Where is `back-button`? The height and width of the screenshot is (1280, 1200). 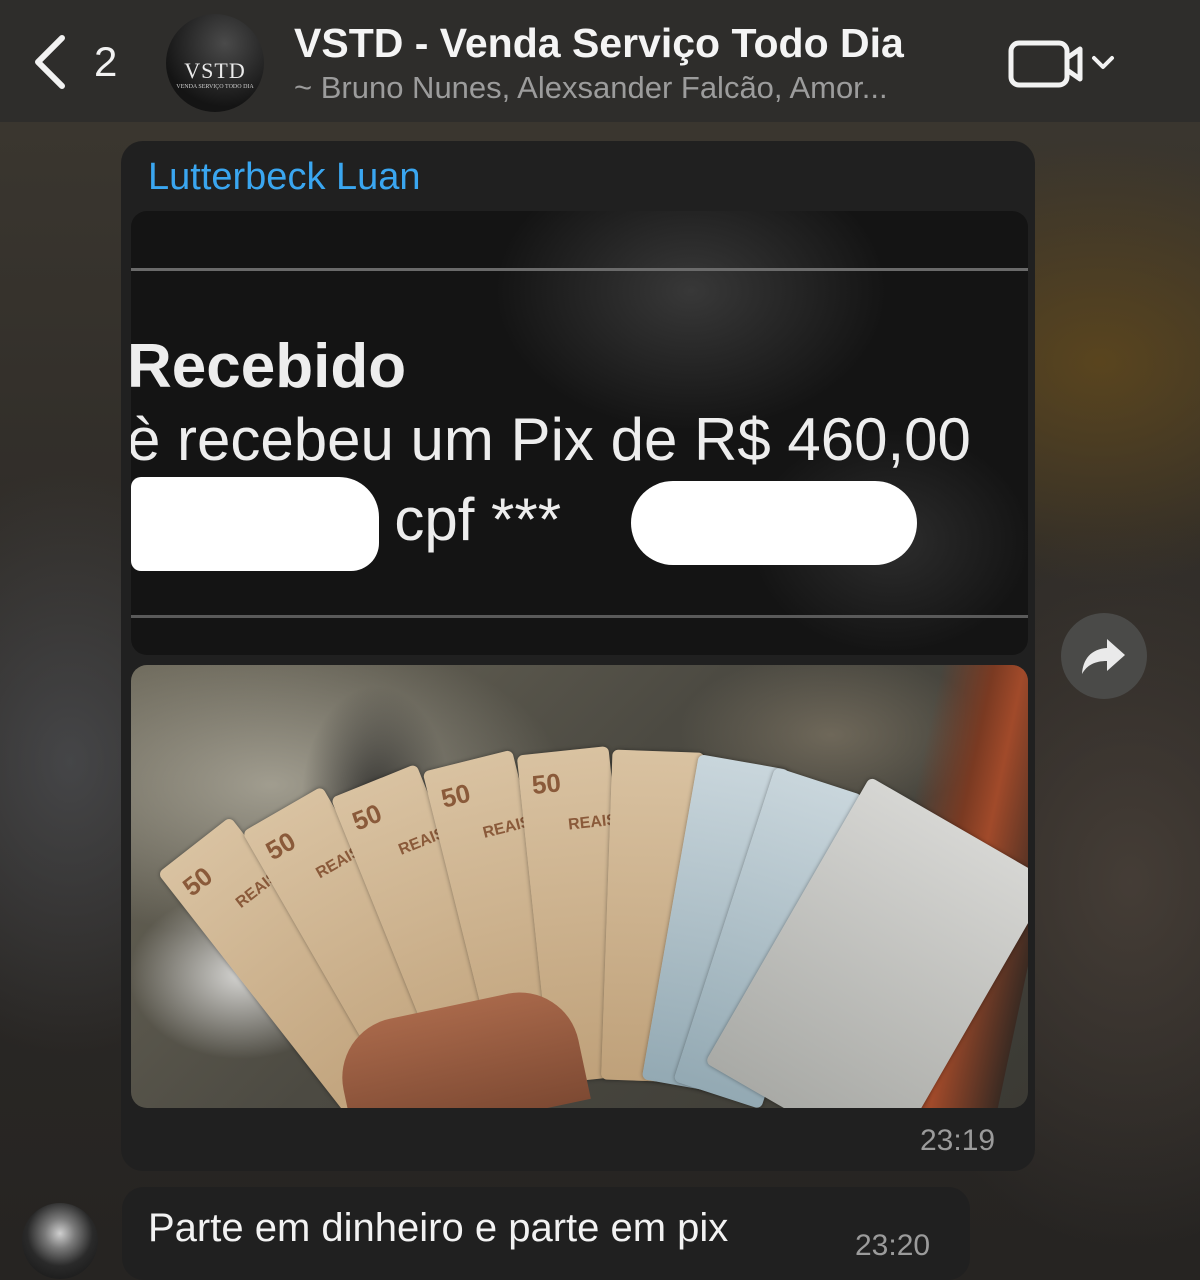 back-button is located at coordinates (52, 62).